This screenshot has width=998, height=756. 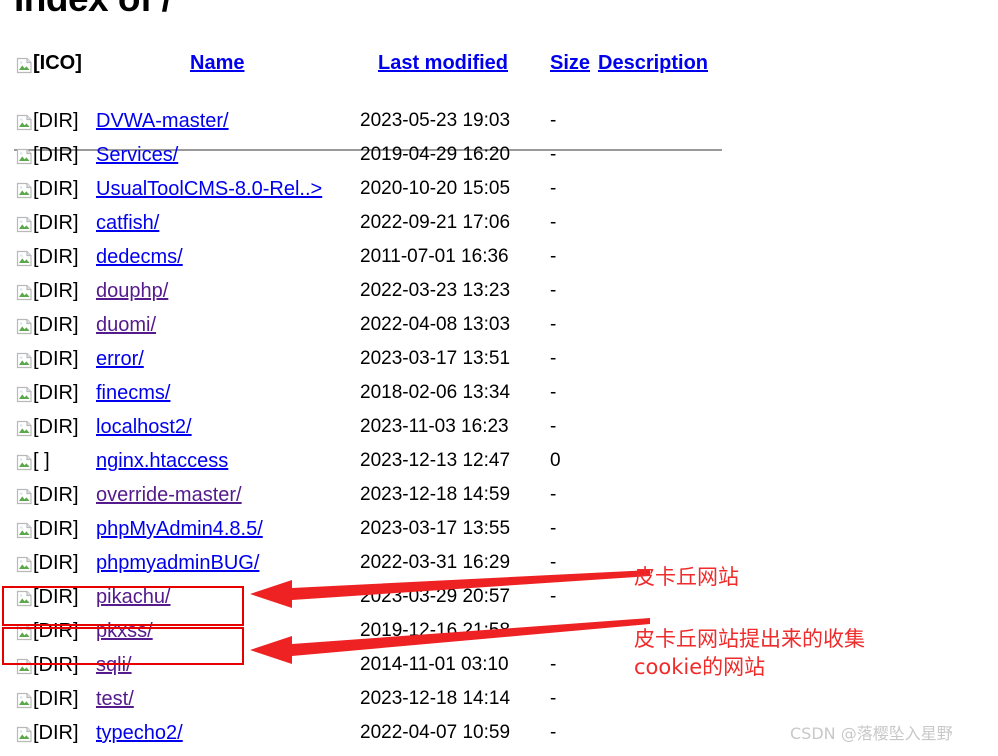 I want to click on directory-link: phpMyAdmin4.8.5/, so click(x=179, y=529).